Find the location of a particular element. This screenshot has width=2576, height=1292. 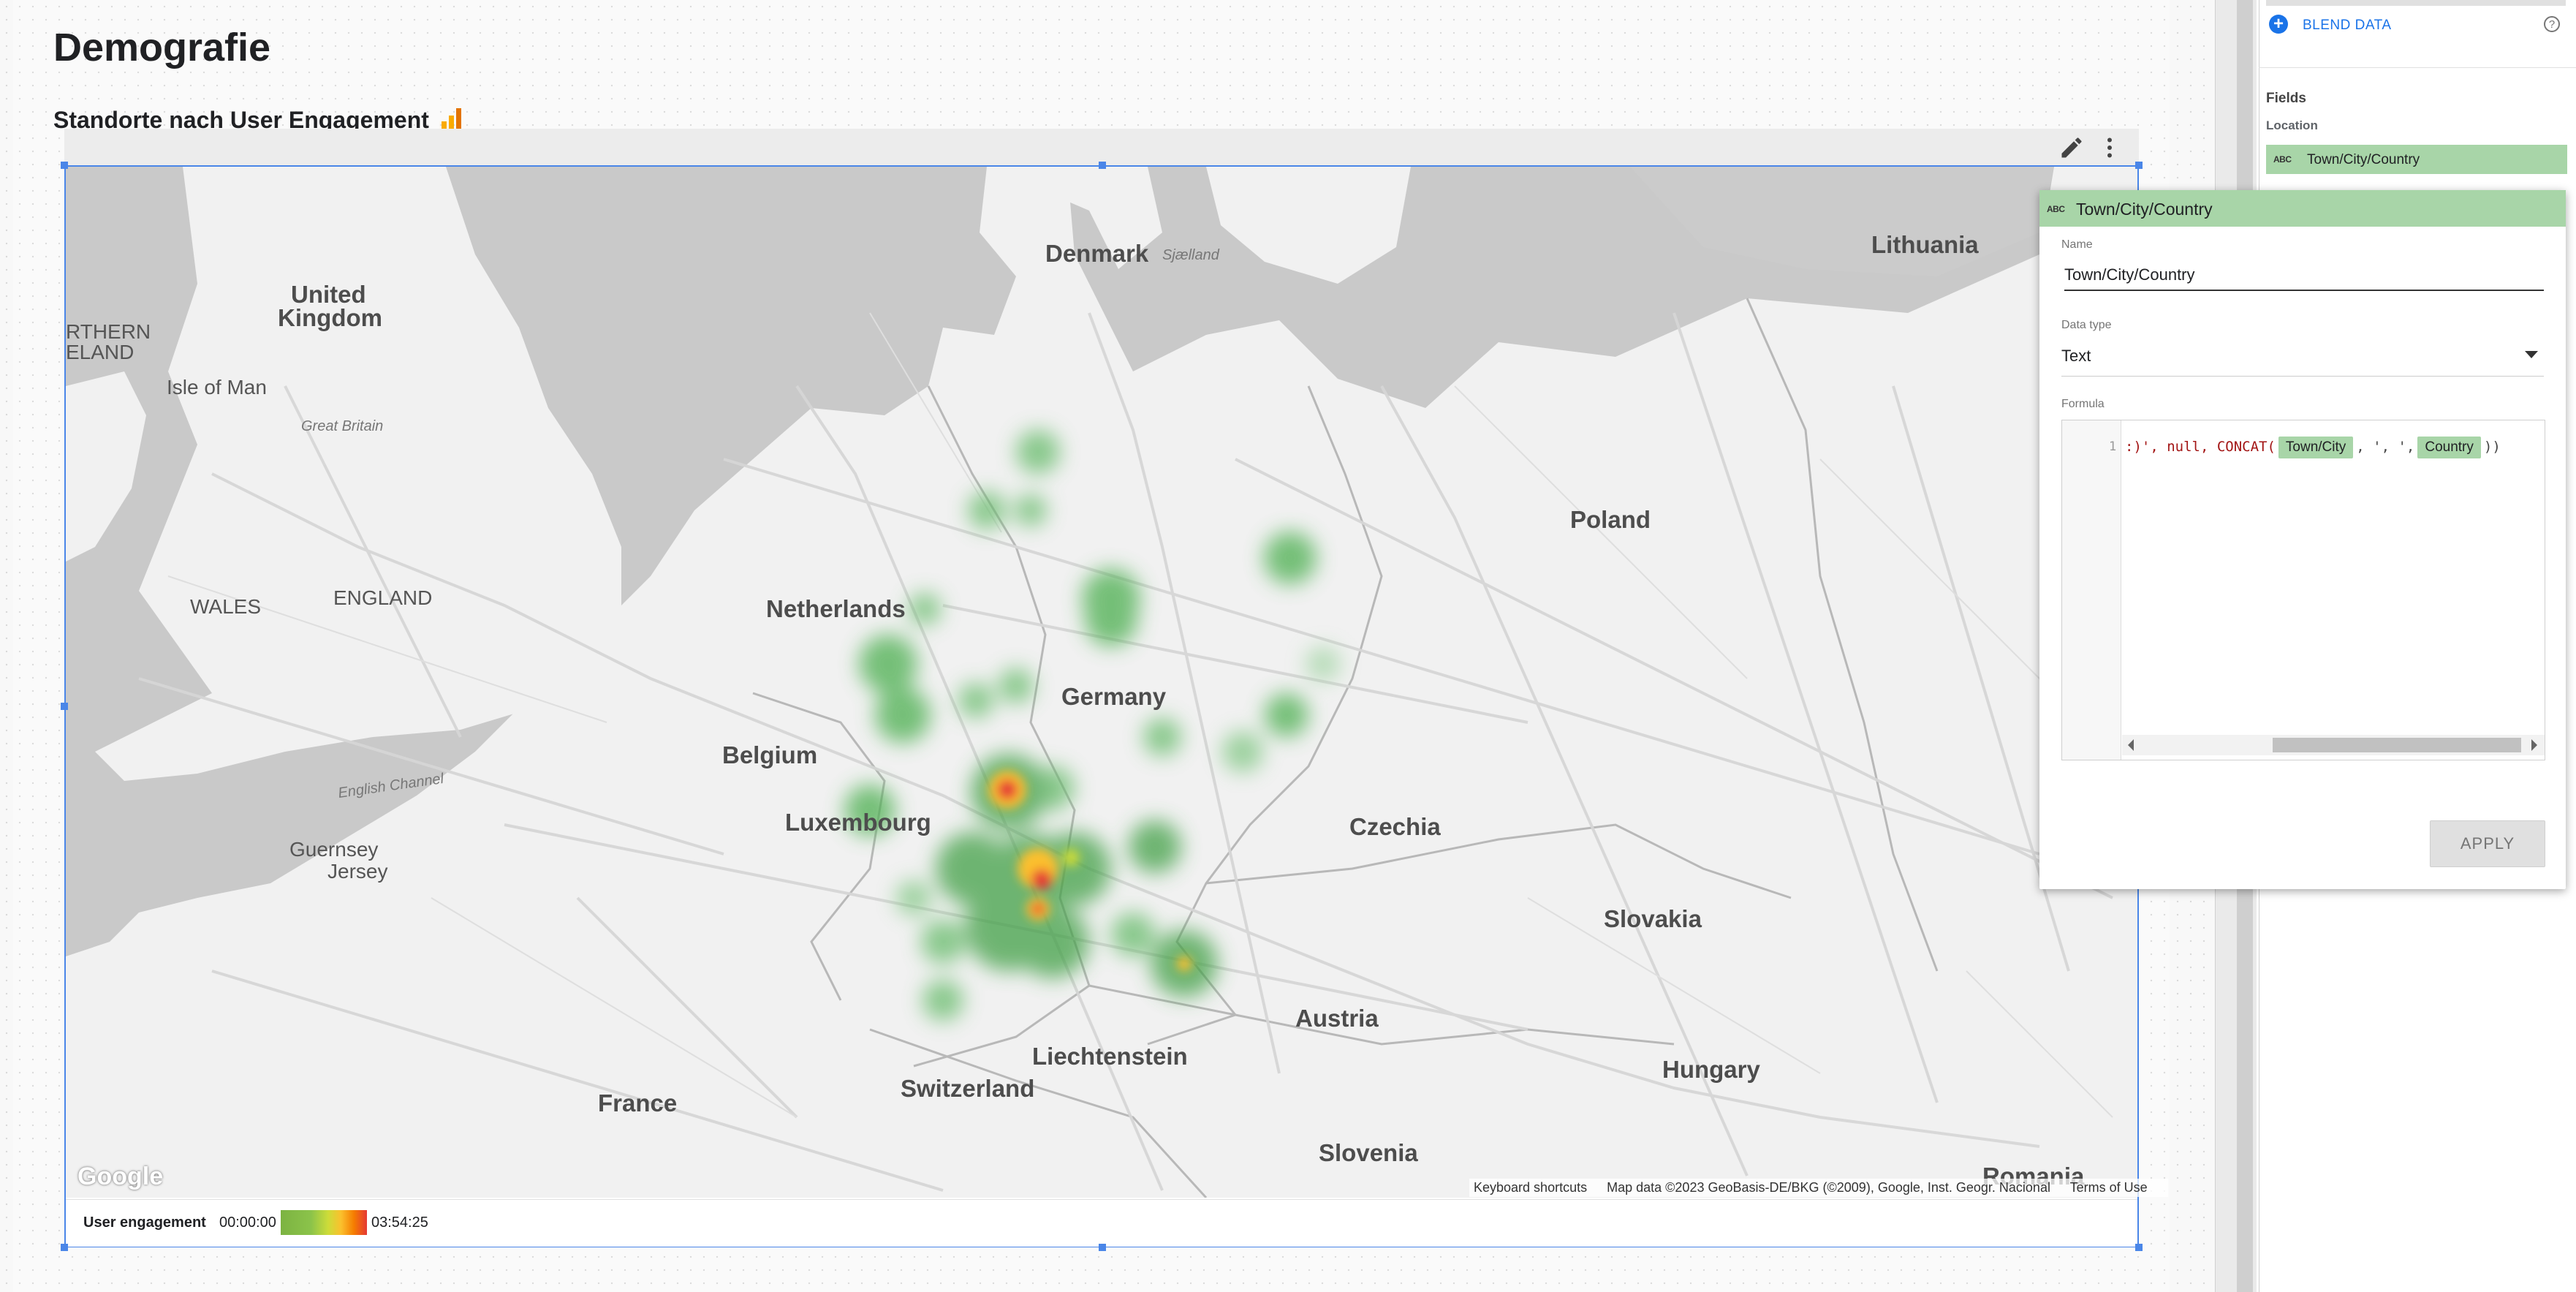

data-type-underline is located at coordinates (2302, 376).